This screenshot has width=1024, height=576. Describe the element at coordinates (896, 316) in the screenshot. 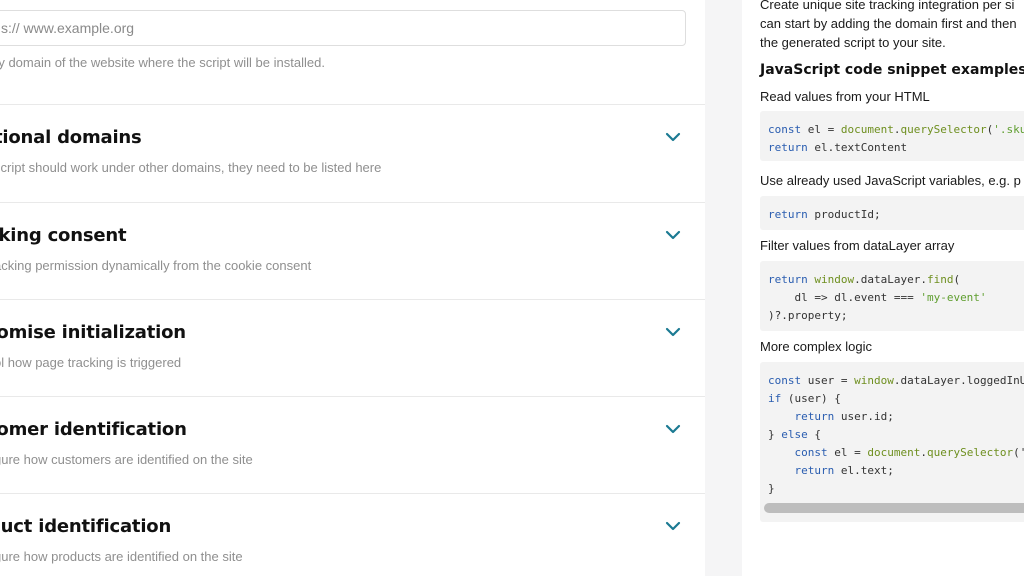

I see `code-line: )?.property;` at that location.